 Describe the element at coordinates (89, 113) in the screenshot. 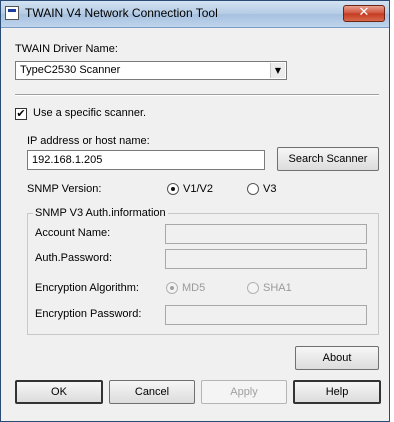

I see `use-specific-scanner-label: Use a specific scanner.` at that location.